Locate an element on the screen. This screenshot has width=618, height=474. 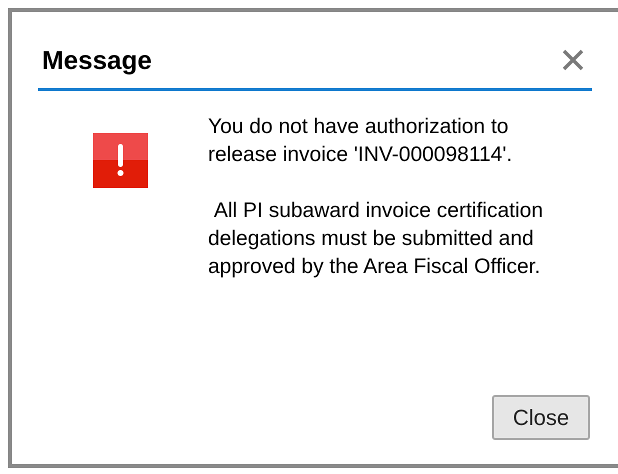
message-text: You do not have authorization to release invoice 'INV-000098114'. is located at coordinates (361, 141).